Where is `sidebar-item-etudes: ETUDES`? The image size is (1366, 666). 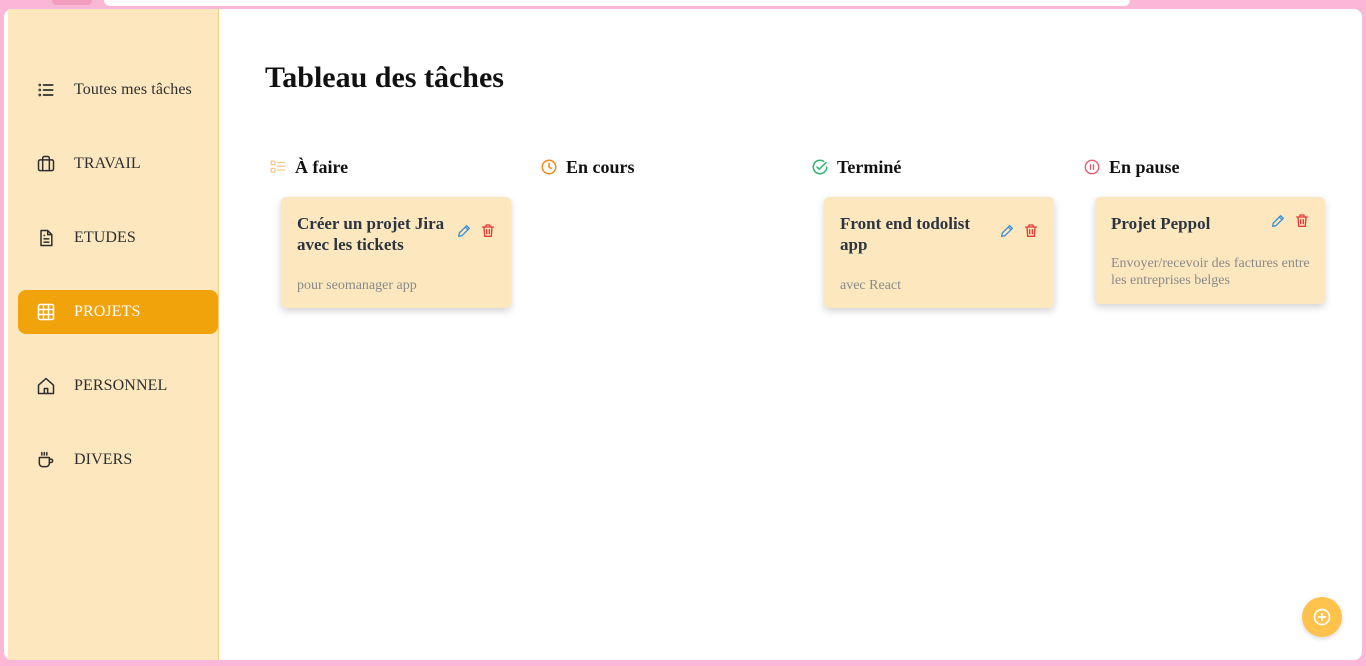 sidebar-item-etudes: ETUDES is located at coordinates (118, 238).